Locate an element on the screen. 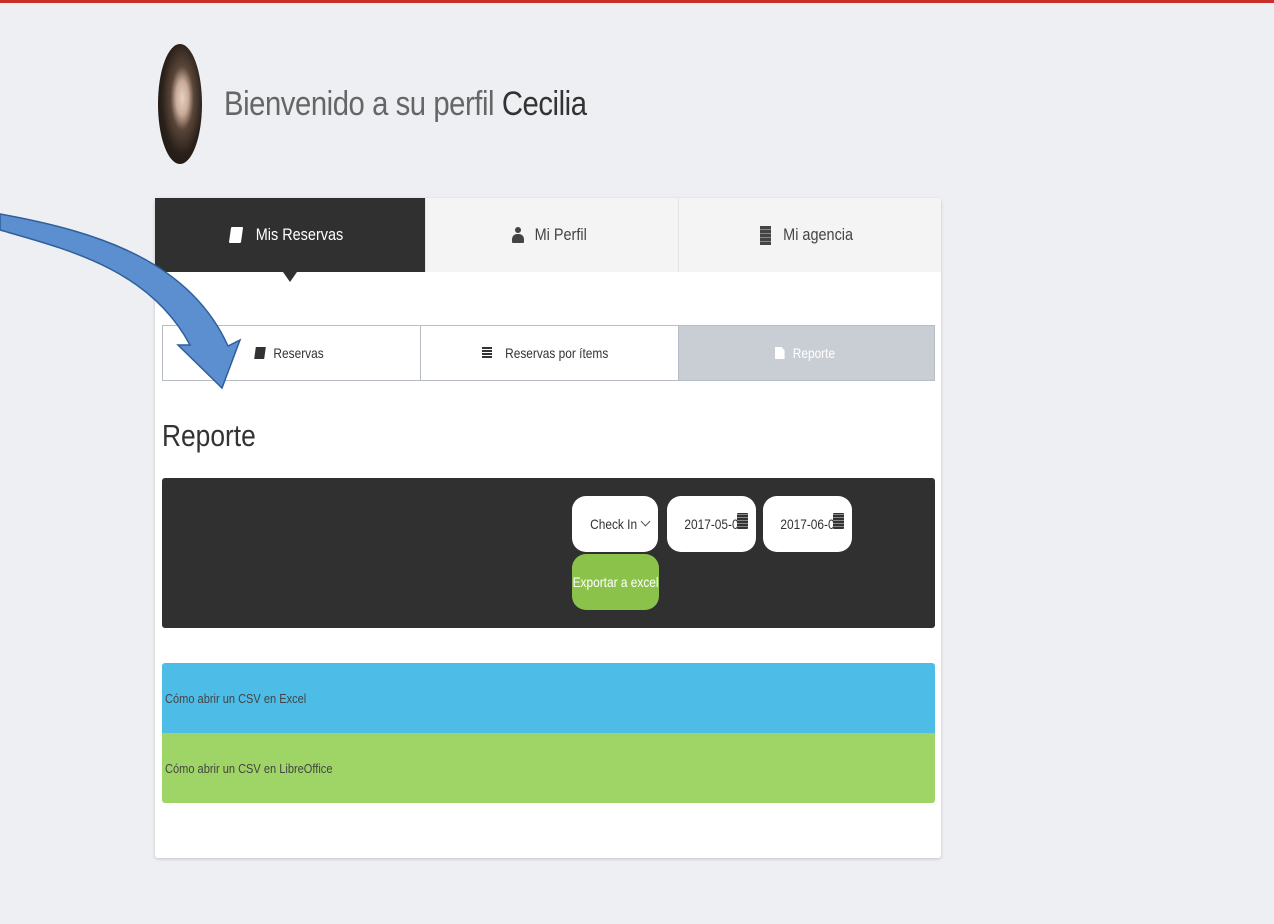  date-to-field: 2017-06-01 is located at coordinates (807, 524).